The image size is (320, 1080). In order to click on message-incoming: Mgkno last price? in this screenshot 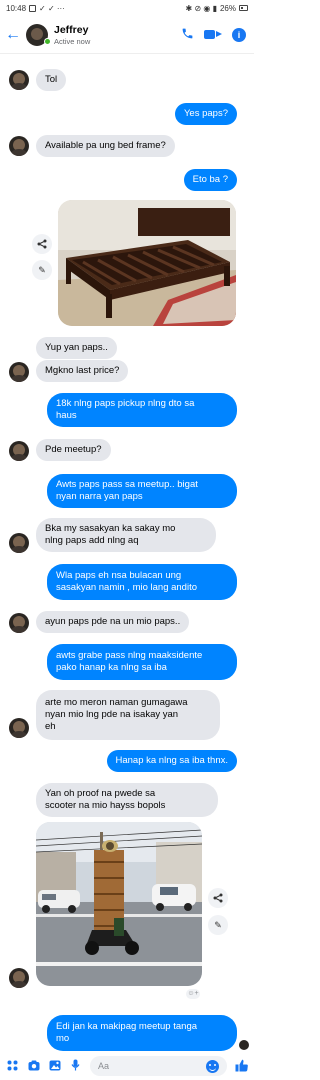, I will do `click(82, 371)`.